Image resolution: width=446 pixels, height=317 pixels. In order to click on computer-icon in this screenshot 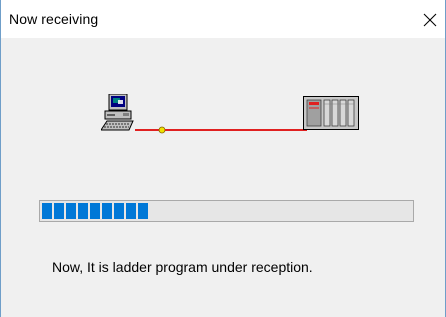, I will do `click(117, 112)`.